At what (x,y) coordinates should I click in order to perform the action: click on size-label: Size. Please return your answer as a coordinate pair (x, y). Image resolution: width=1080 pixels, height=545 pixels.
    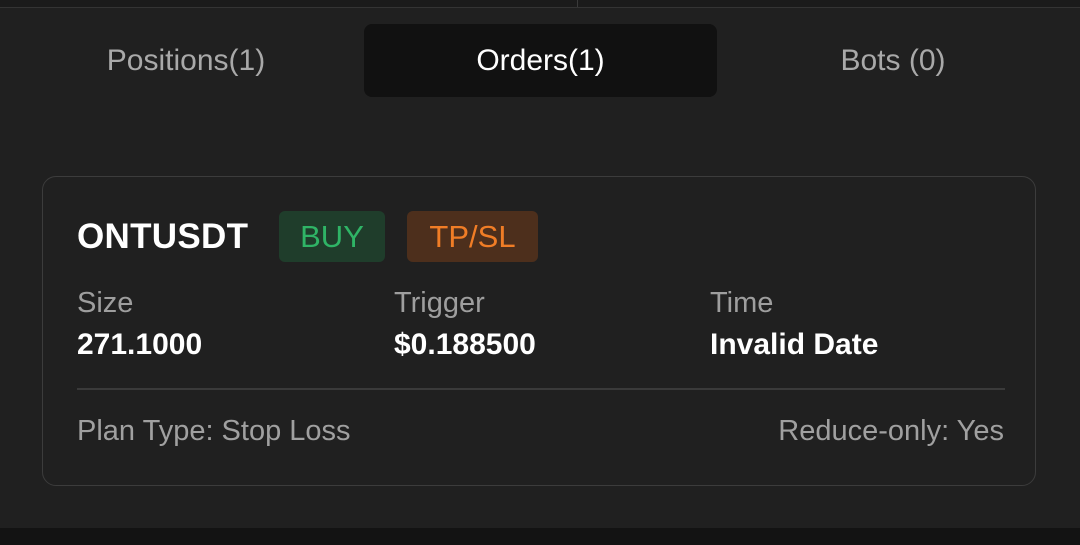
    Looking at the image, I should click on (105, 303).